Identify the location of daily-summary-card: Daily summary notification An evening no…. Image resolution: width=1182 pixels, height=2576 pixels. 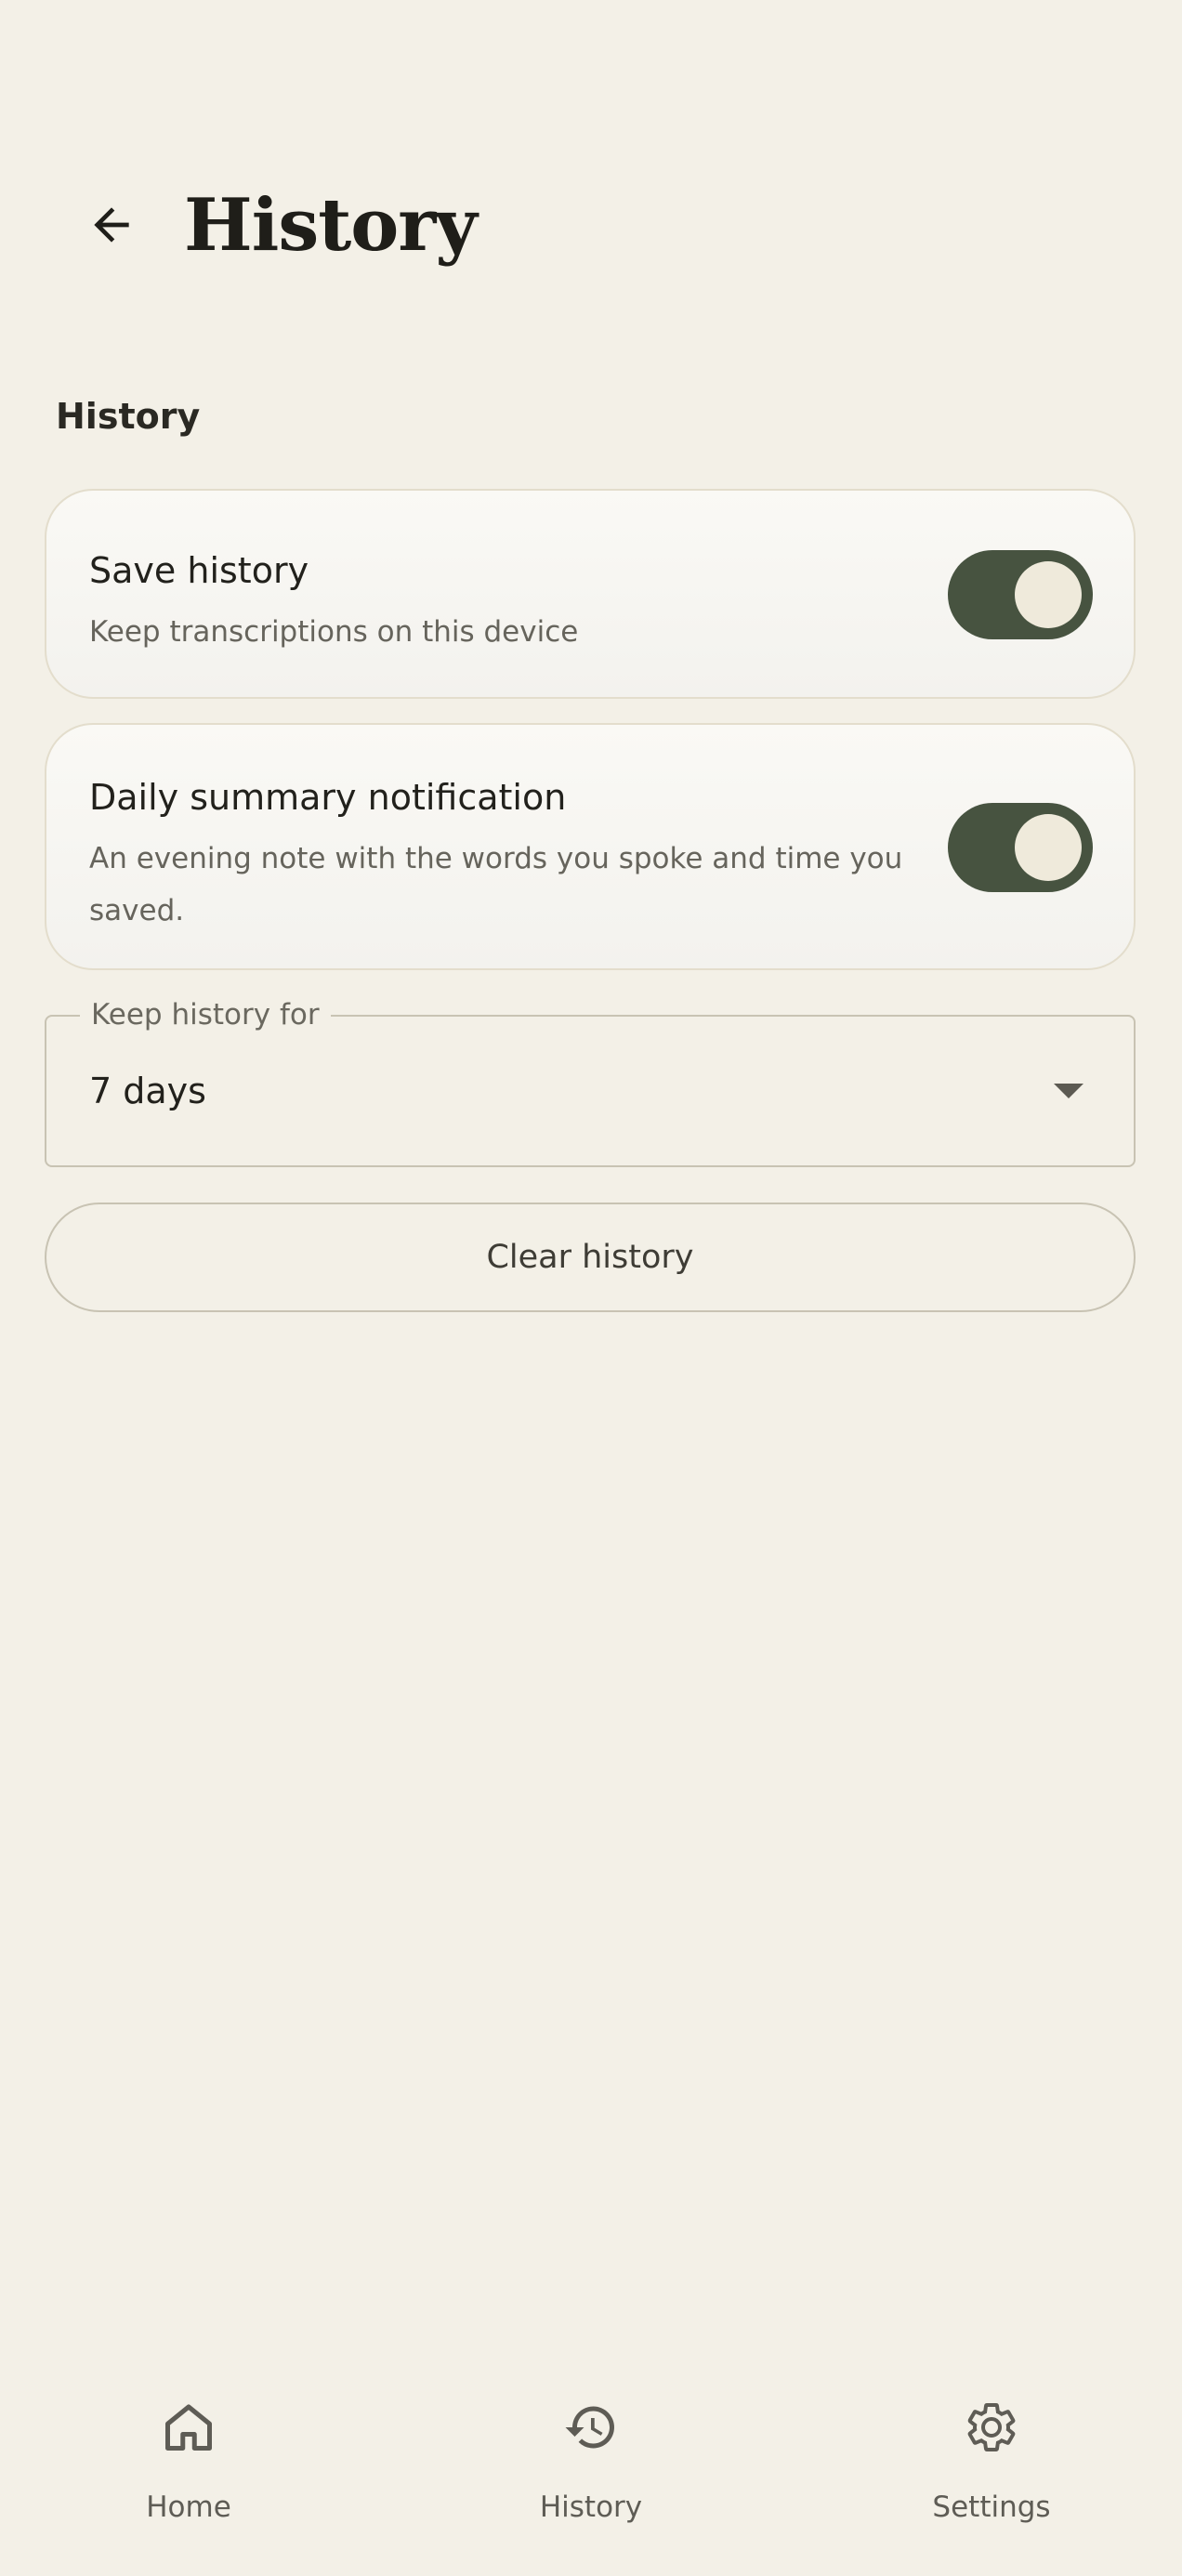
(590, 846).